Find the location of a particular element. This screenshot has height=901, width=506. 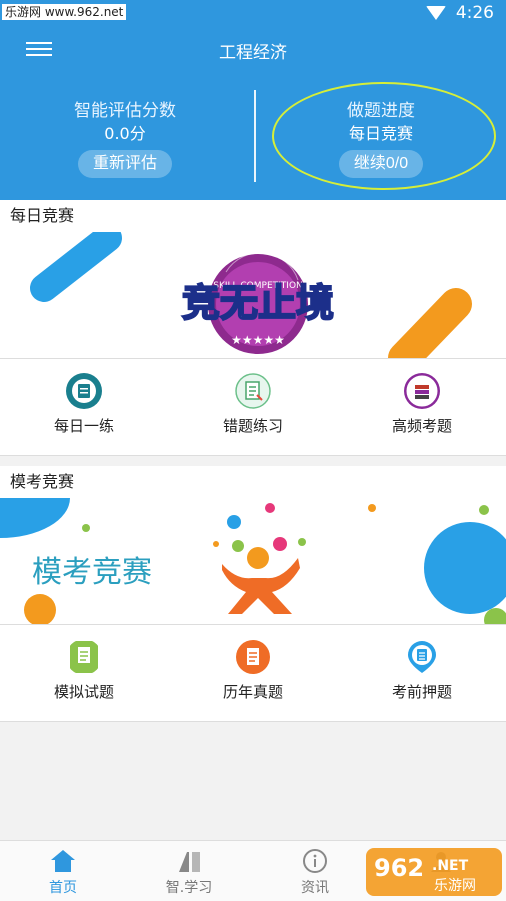

mock-grid: 模拟试题 历年真题 考前押题 is located at coordinates (253, 673).